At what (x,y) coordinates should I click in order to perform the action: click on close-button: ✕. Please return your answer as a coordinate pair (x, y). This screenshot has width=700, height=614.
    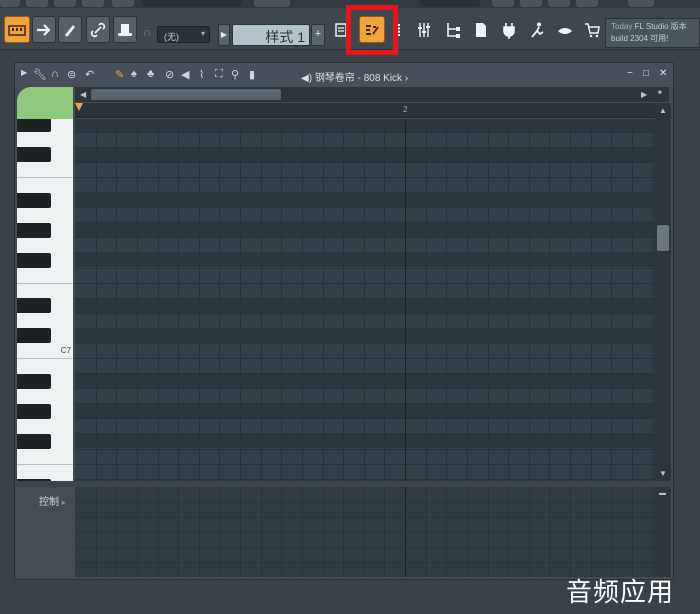
    Looking at the image, I should click on (663, 73).